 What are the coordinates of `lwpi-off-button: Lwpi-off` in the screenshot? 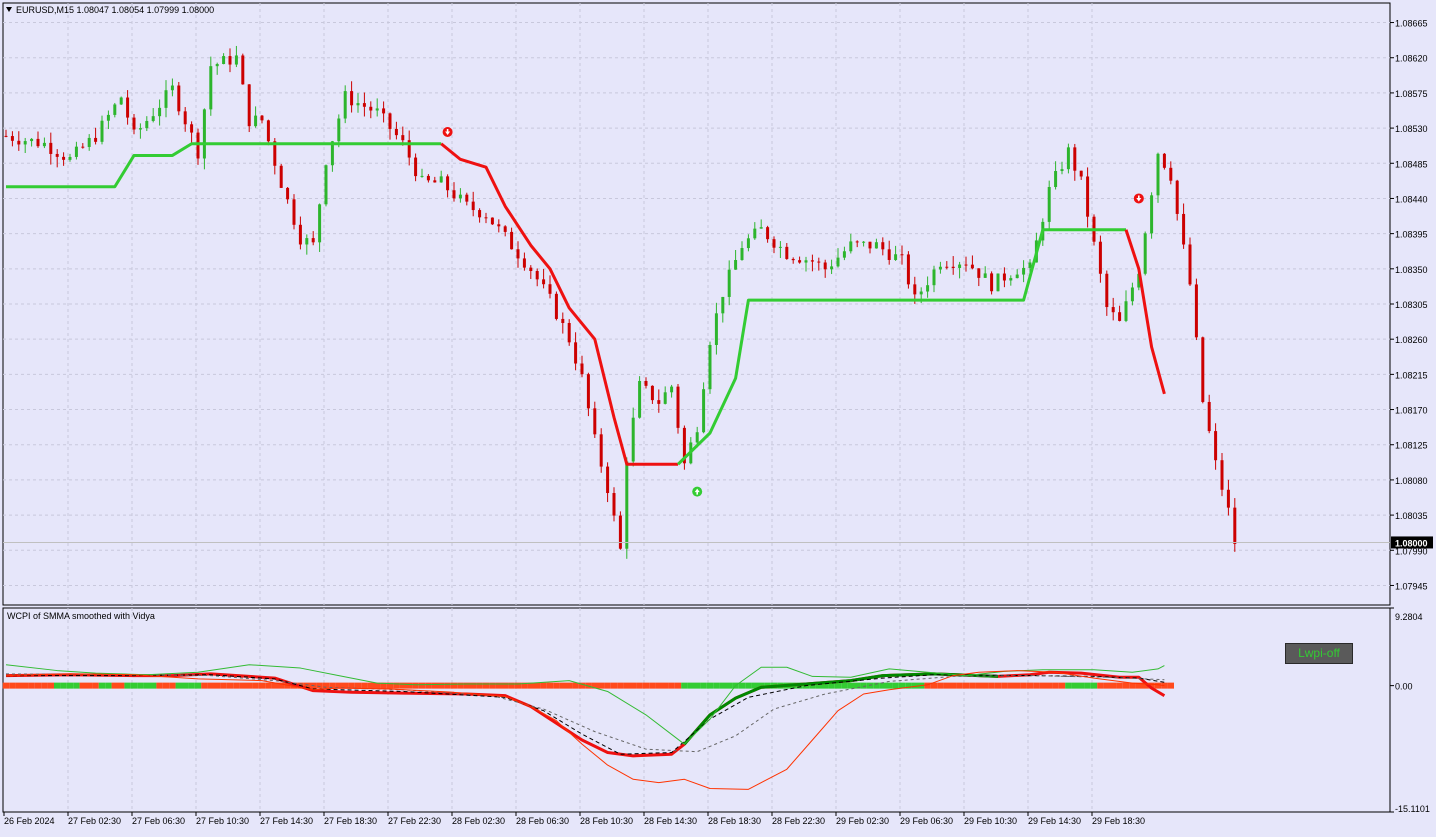 It's located at (1319, 653).